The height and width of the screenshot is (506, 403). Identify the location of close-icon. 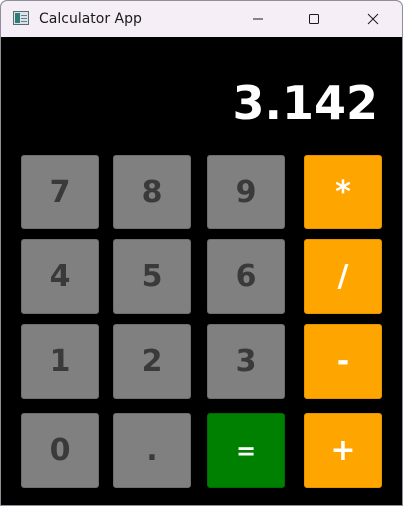
(373, 19).